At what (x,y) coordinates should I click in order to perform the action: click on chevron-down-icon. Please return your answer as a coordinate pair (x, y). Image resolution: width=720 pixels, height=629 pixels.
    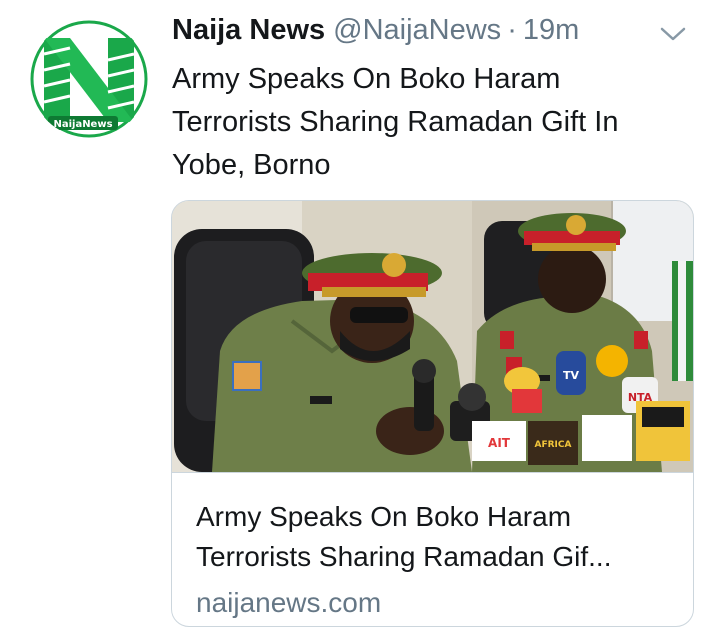
    Looking at the image, I should click on (673, 34).